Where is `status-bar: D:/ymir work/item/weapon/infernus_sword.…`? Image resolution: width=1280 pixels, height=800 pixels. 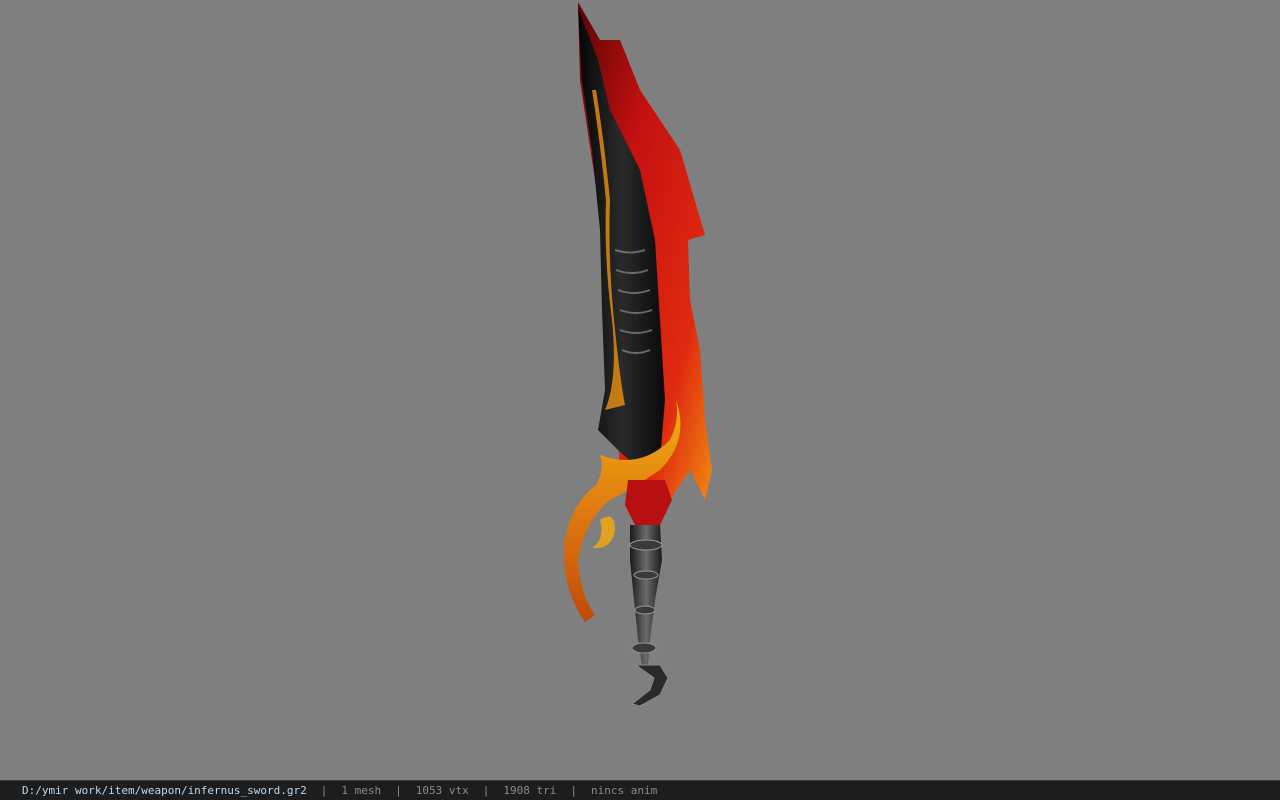 status-bar: D:/ymir work/item/weapon/infernus_sword.… is located at coordinates (640, 790).